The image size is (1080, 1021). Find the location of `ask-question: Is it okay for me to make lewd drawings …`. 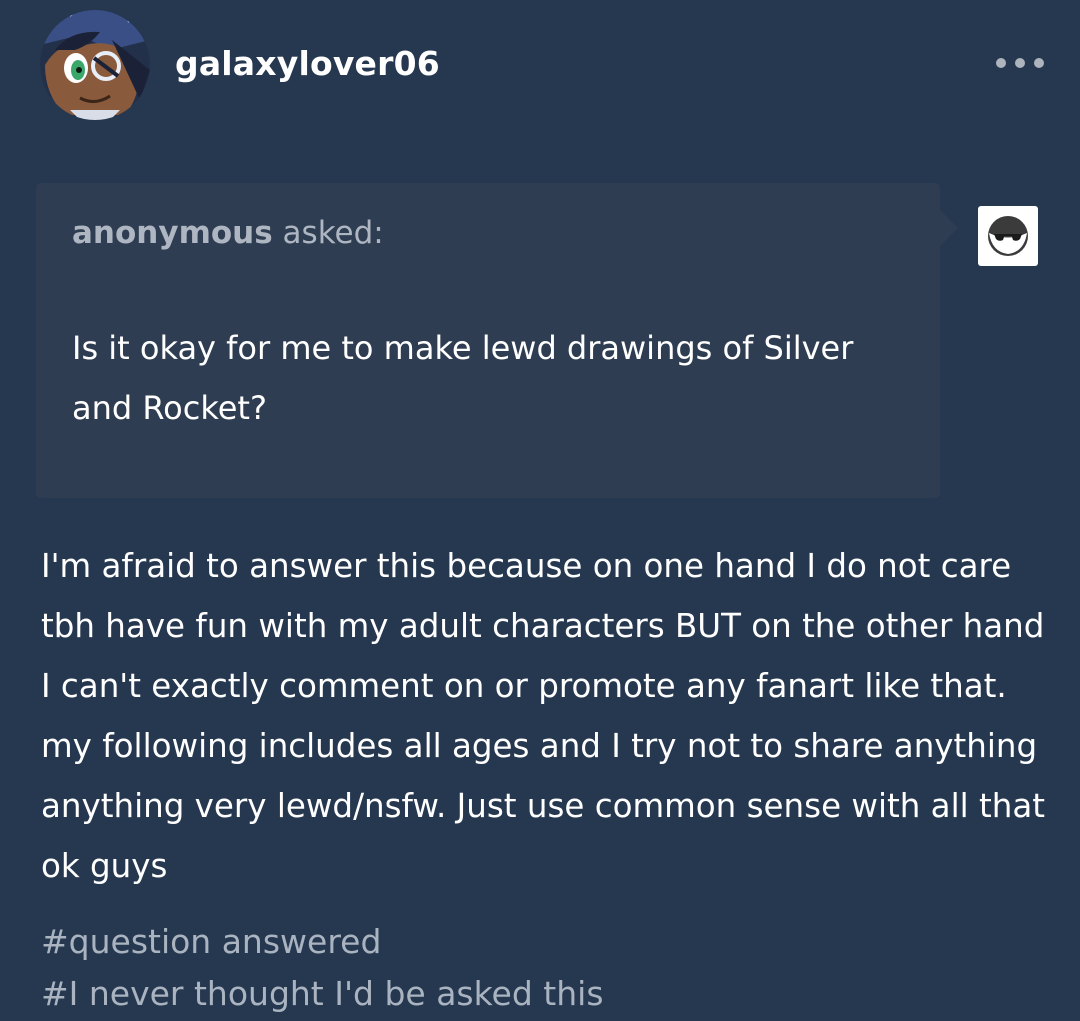

ask-question: Is it okay for me to make lewd drawings … is located at coordinates (463, 378).